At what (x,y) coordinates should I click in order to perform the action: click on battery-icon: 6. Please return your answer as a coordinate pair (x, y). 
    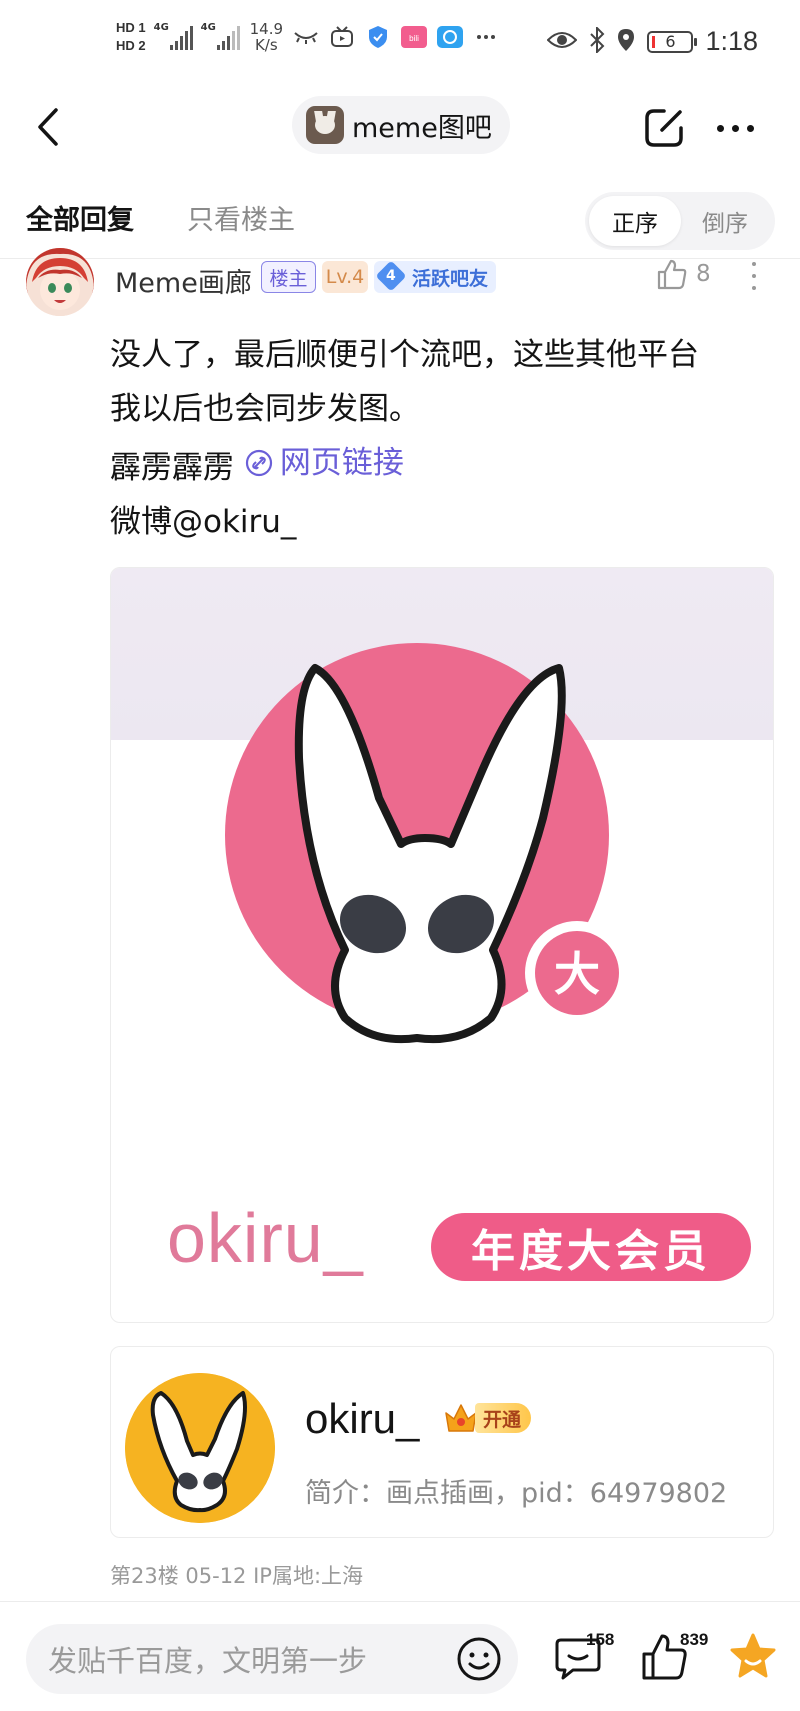
    Looking at the image, I should click on (672, 41).